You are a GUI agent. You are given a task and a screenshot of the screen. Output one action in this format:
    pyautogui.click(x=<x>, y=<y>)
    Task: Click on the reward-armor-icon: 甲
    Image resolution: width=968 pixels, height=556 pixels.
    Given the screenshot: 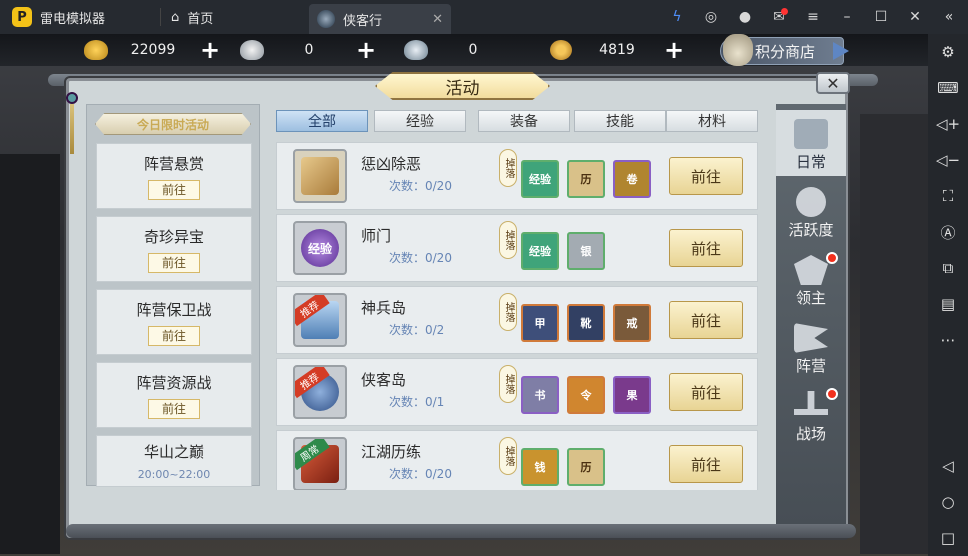 What is the action you would take?
    pyautogui.click(x=540, y=323)
    